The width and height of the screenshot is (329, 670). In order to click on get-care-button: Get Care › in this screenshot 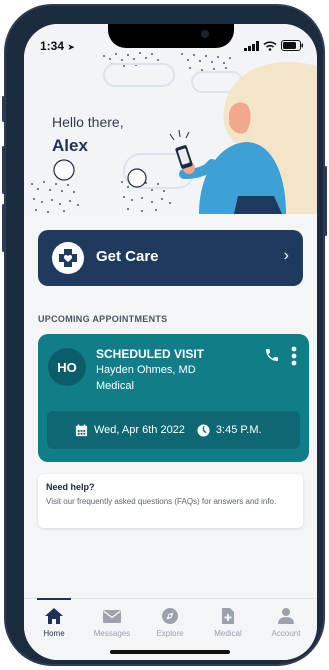, I will do `click(170, 258)`.